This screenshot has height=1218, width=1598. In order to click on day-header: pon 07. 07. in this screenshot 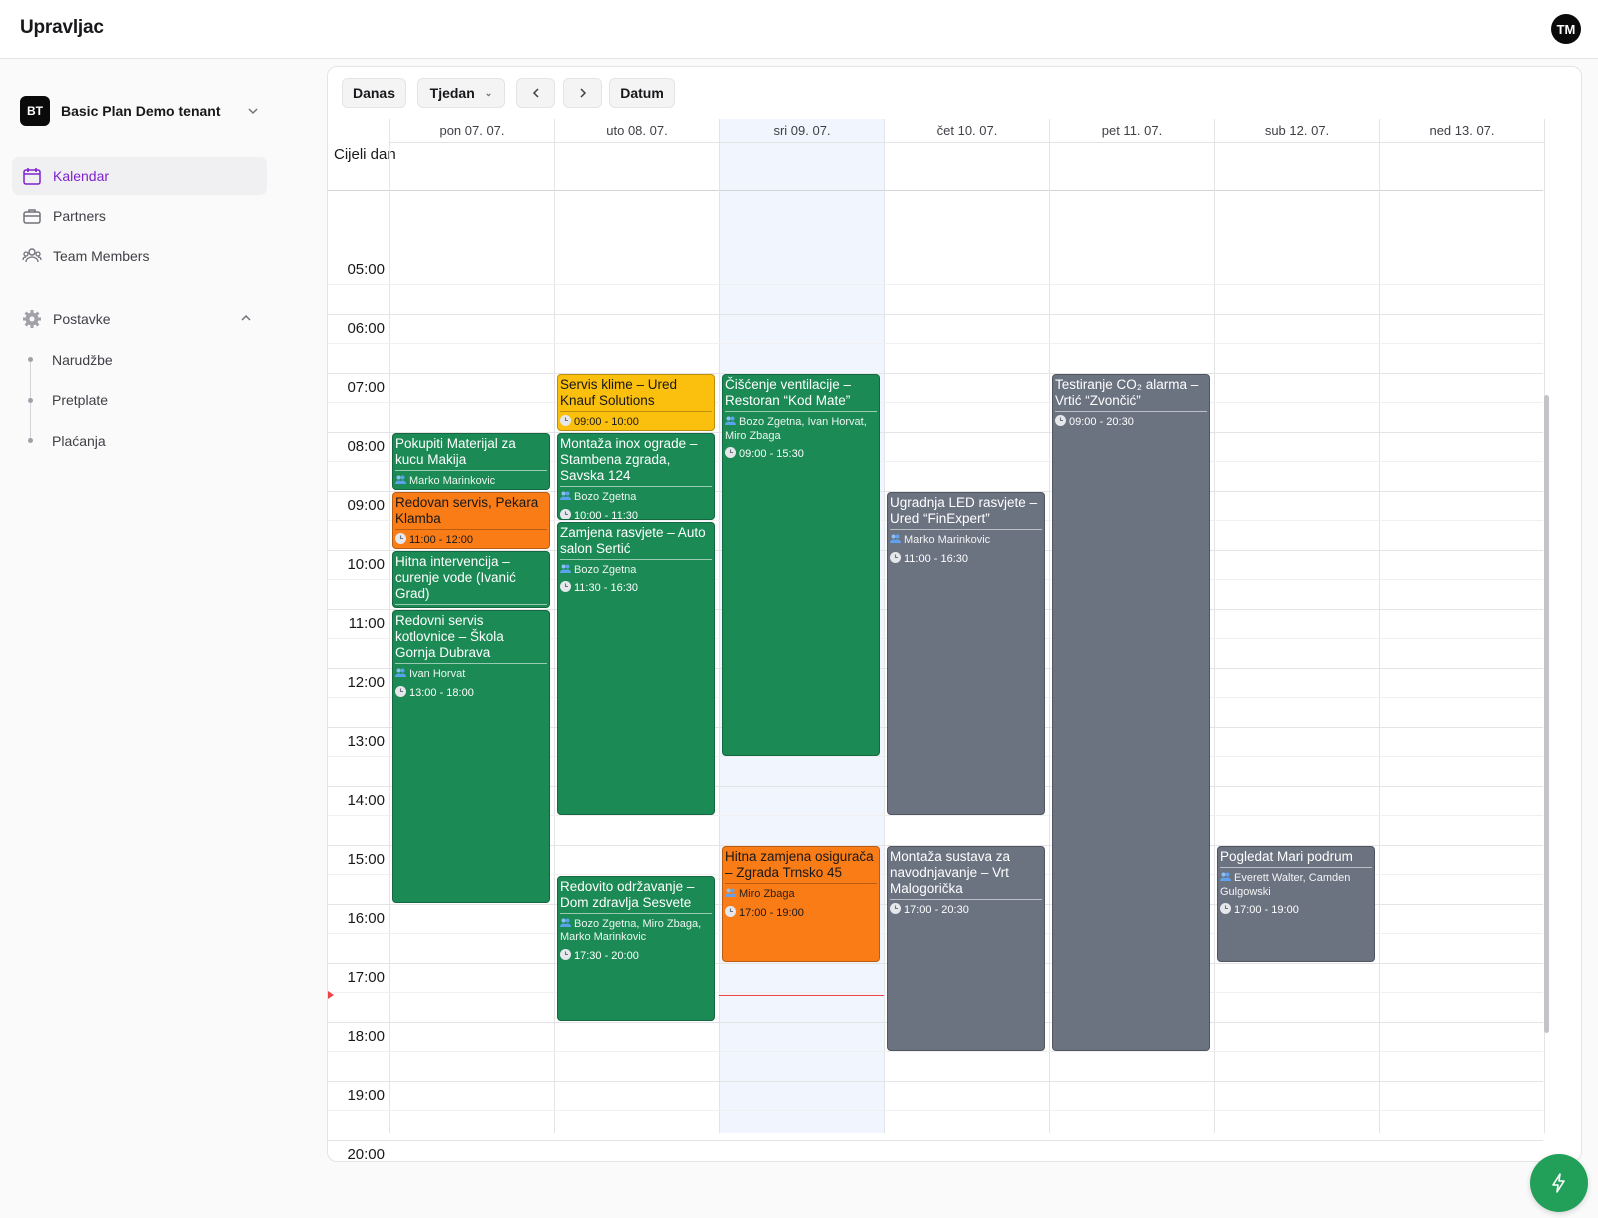, I will do `click(471, 131)`.